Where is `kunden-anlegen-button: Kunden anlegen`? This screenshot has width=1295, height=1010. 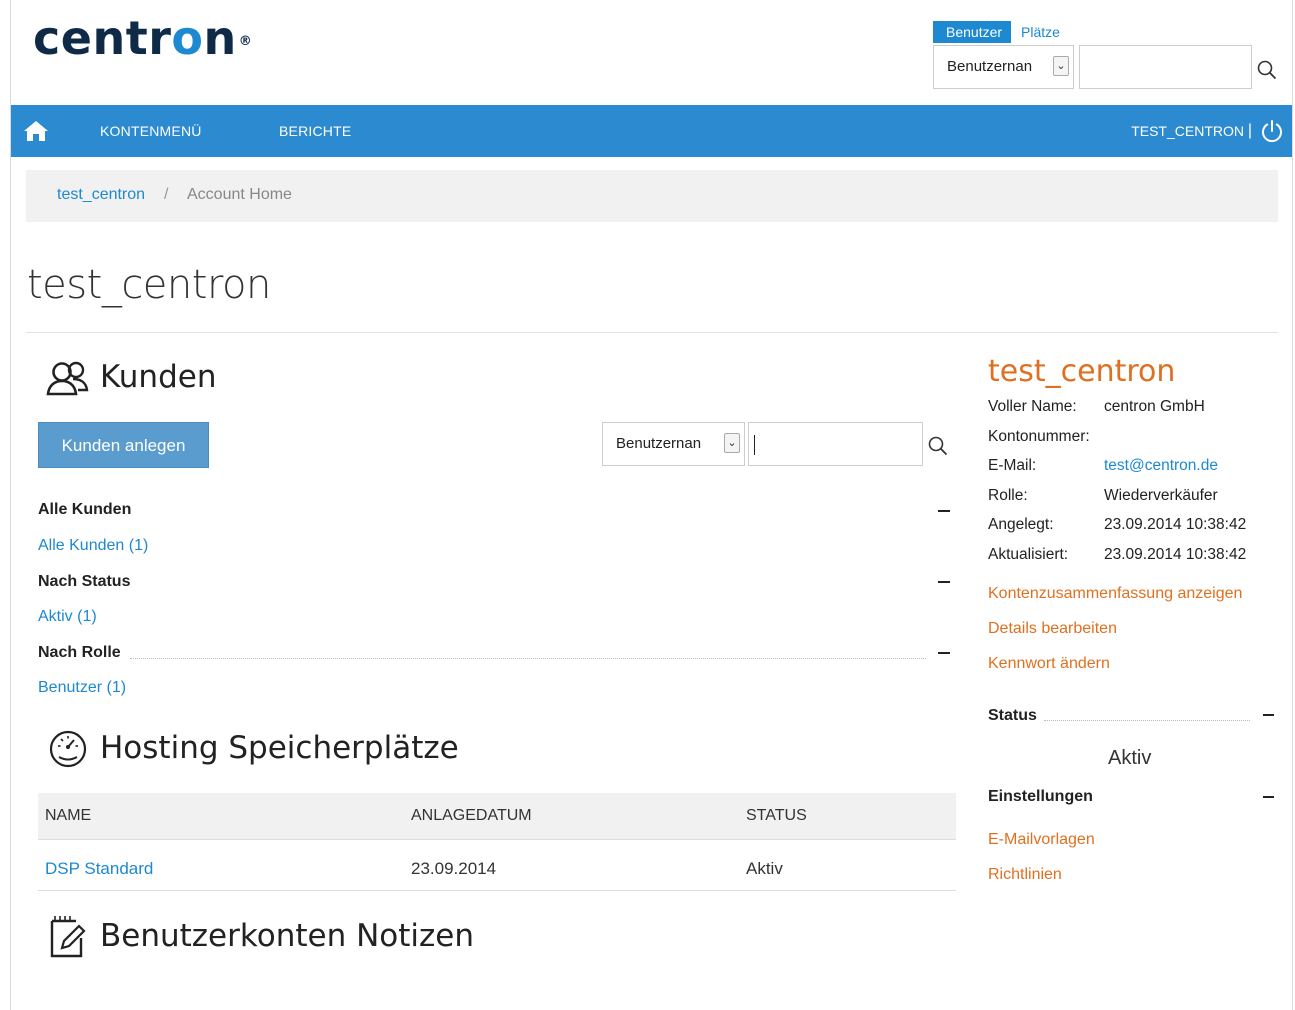
kunden-anlegen-button: Kunden anlegen is located at coordinates (123, 445).